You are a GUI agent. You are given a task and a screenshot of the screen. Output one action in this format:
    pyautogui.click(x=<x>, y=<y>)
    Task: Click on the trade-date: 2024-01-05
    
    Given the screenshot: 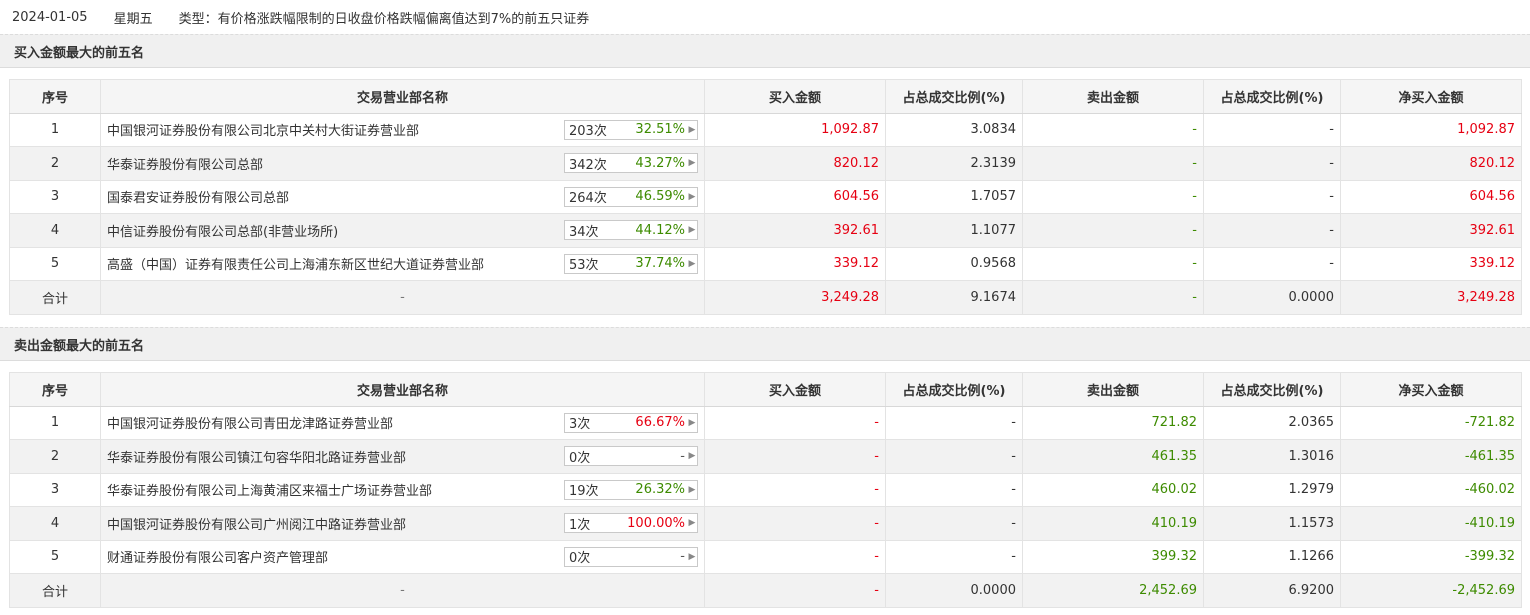 What is the action you would take?
    pyautogui.click(x=50, y=17)
    